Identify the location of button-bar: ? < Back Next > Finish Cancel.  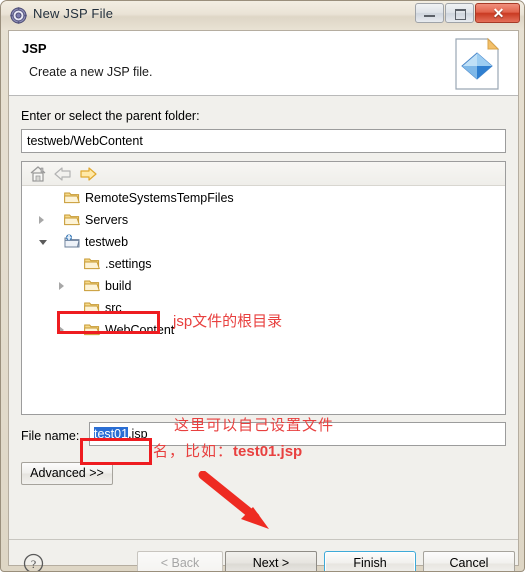
(263, 555).